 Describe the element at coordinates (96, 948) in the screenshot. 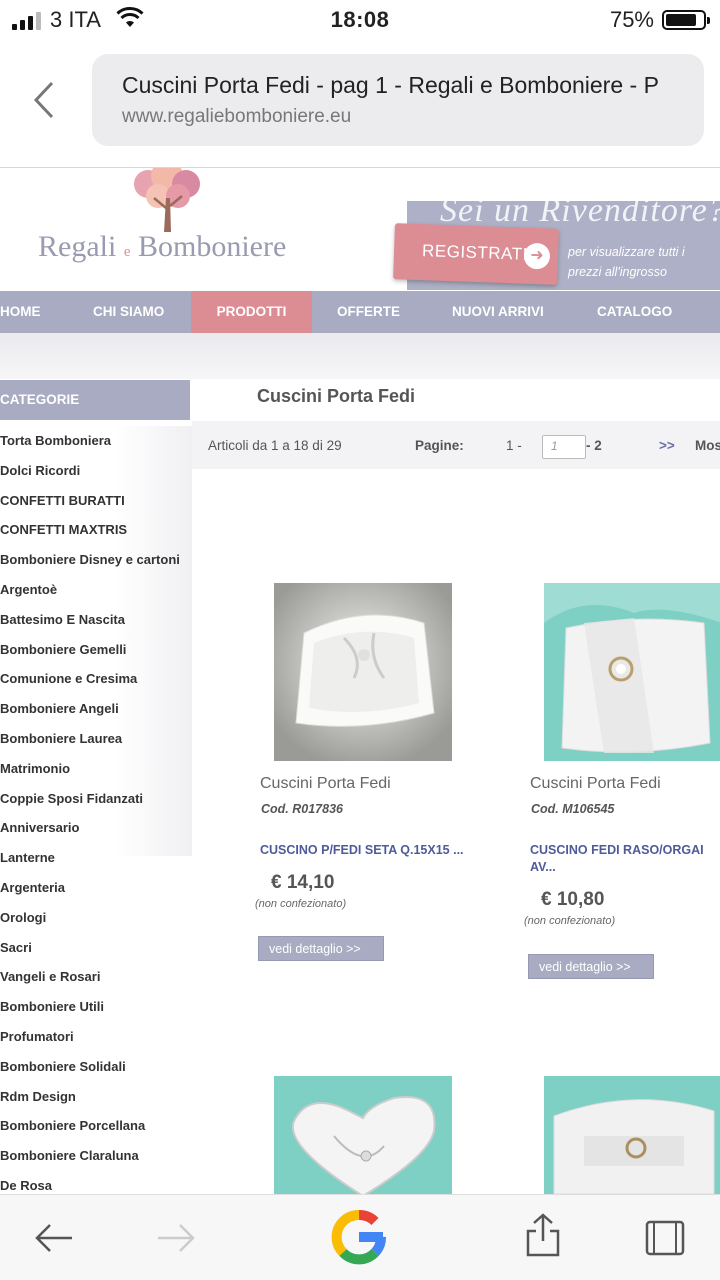

I see `category-item: Sacri` at that location.